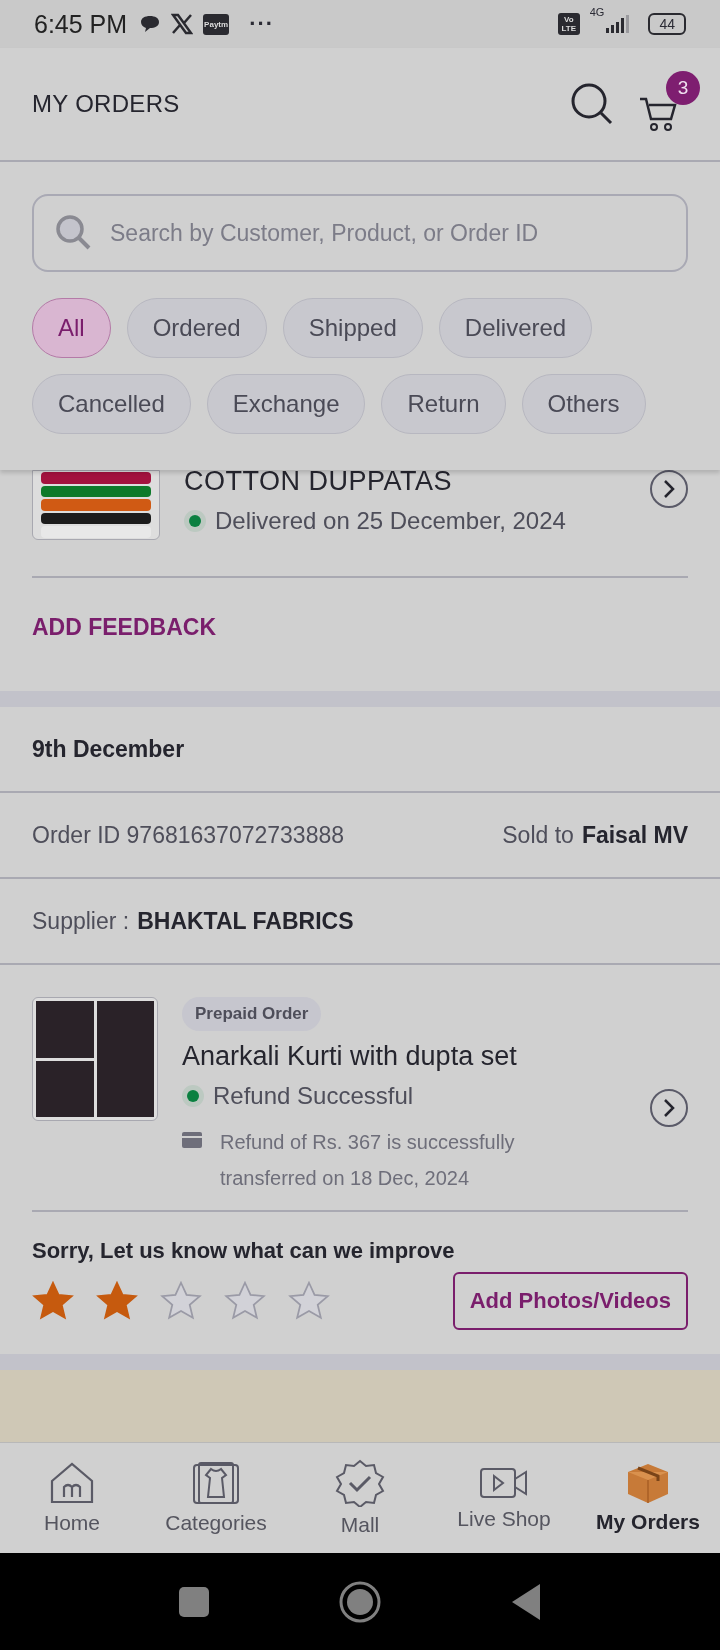 The image size is (720, 1650). I want to click on filter-chip: Cancelled, so click(111, 404).